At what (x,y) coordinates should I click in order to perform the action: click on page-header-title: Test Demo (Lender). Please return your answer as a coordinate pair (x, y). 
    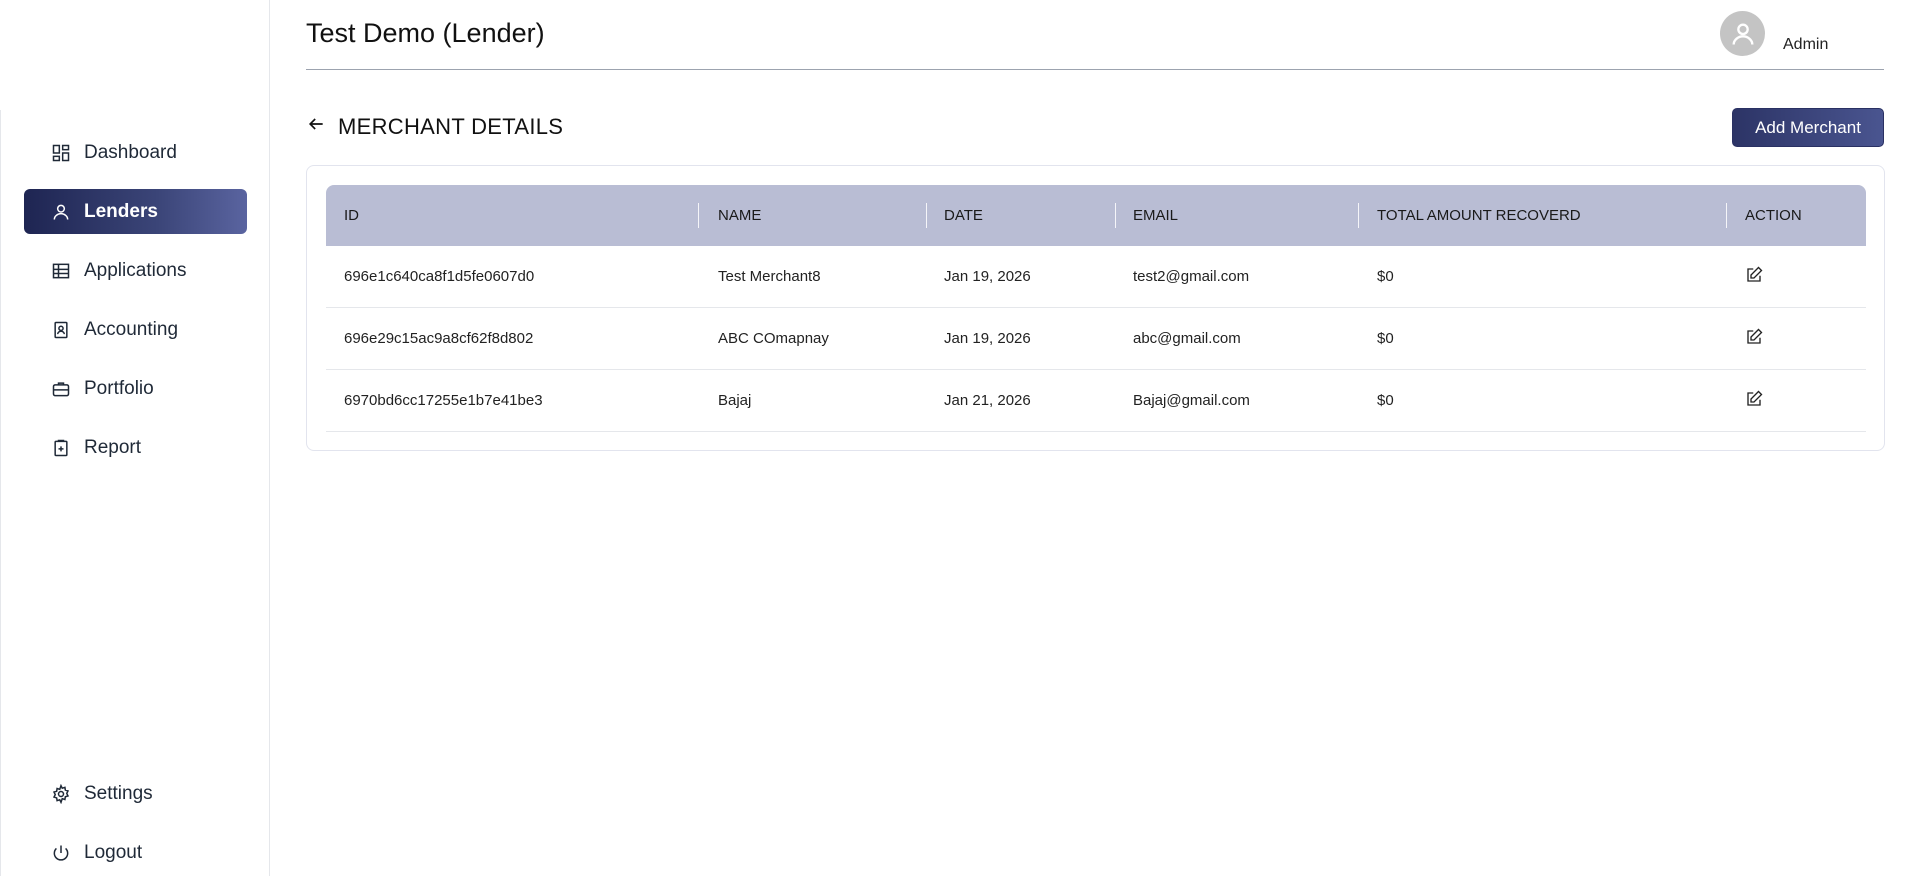
    Looking at the image, I should click on (425, 33).